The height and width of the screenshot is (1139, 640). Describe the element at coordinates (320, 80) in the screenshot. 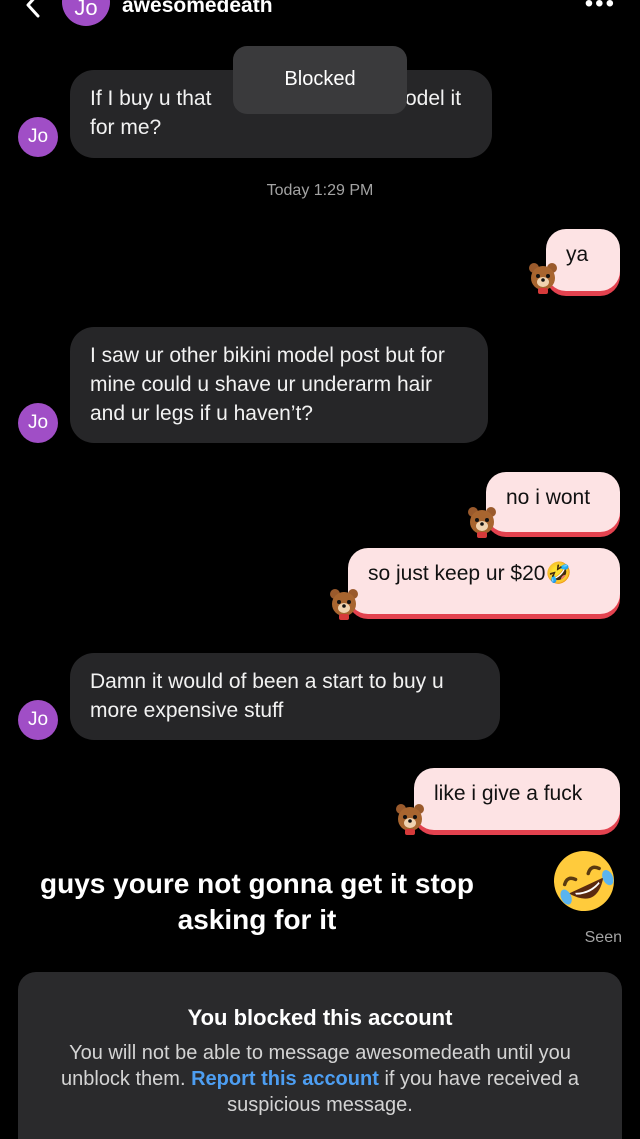

I see `blocked-toast: Blocked` at that location.